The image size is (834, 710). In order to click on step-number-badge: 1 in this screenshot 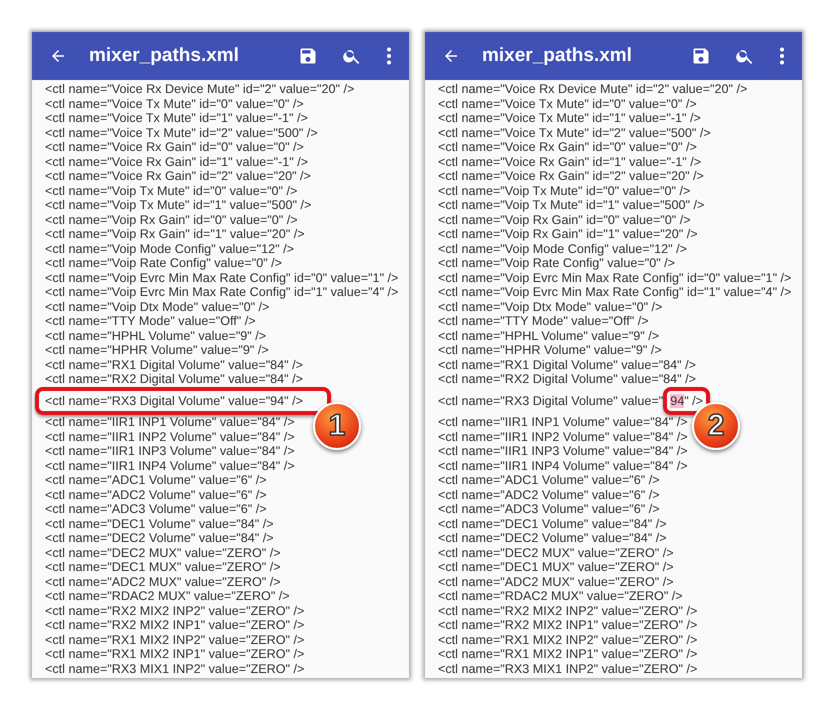, I will do `click(337, 426)`.